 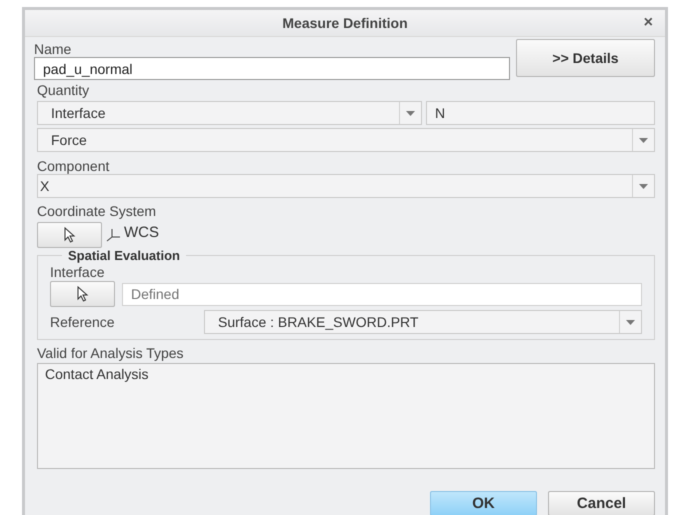 I want to click on reference-label: Reference, so click(x=83, y=322).